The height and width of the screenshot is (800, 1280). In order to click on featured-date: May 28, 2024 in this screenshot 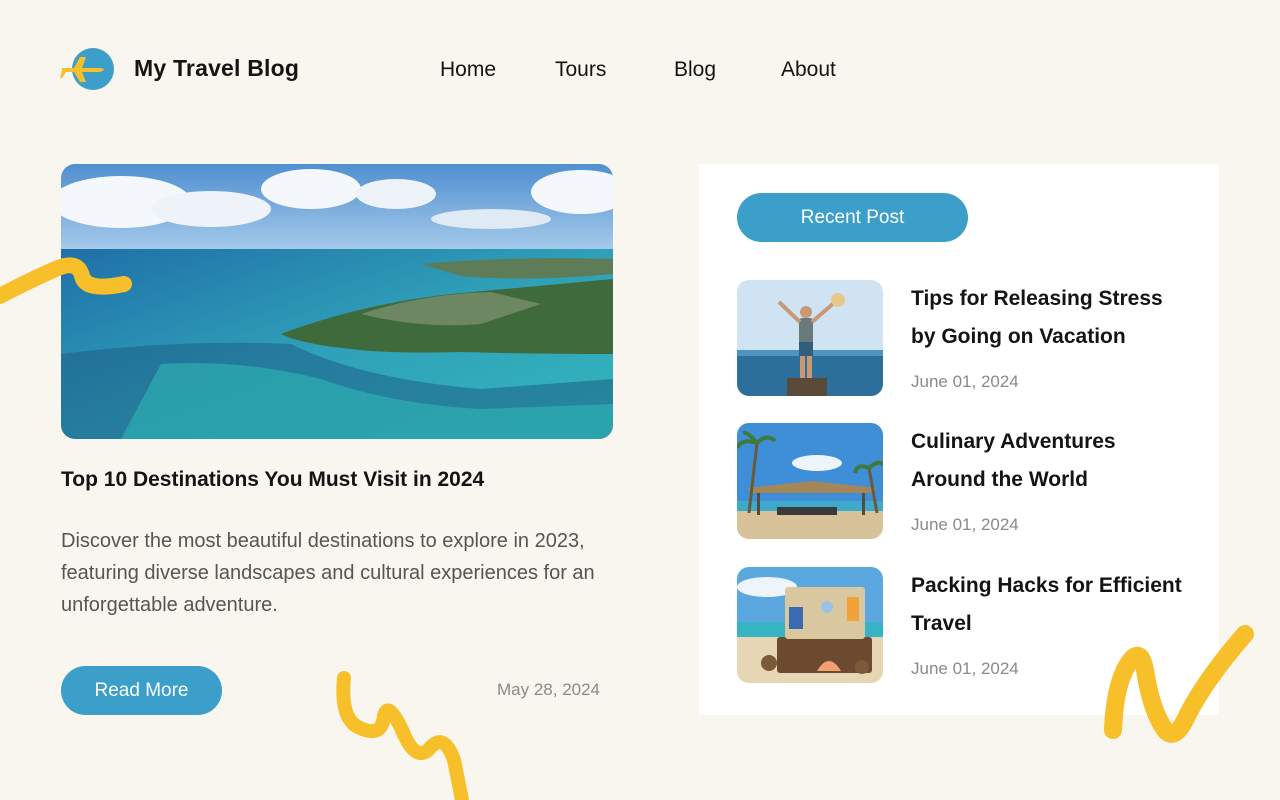, I will do `click(549, 689)`.